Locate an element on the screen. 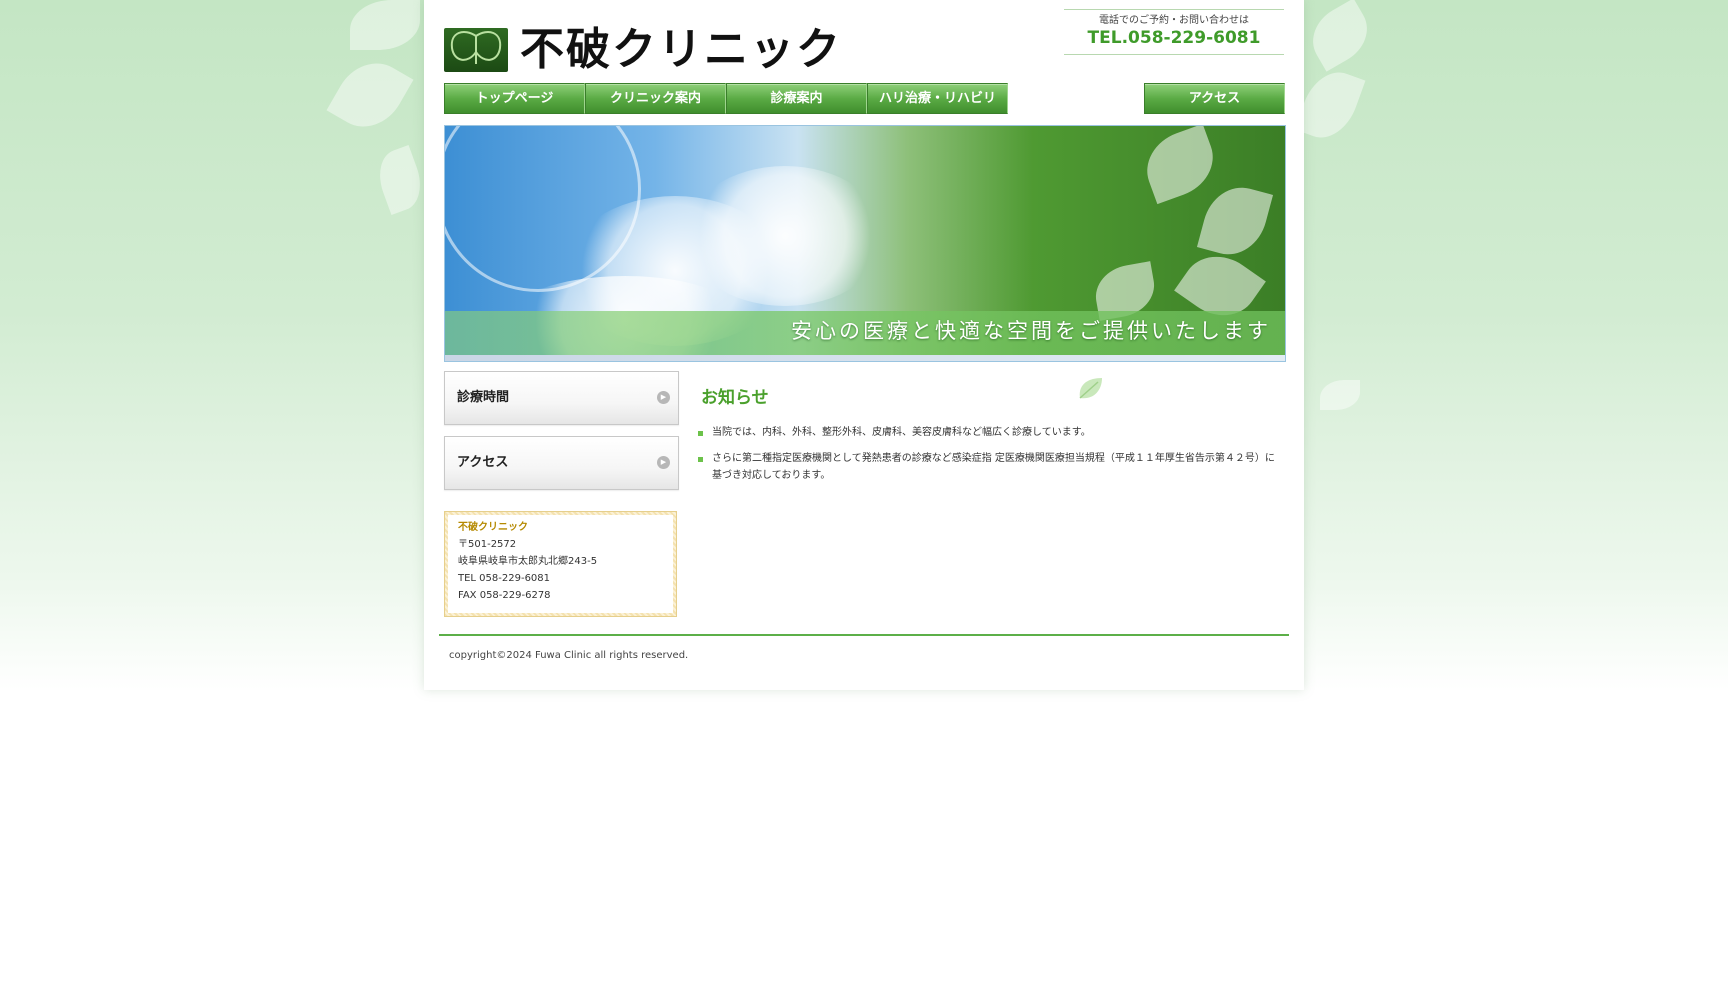  nav-item-acupuncture-rehab: ハリ治療・リハビリ is located at coordinates (937, 98).